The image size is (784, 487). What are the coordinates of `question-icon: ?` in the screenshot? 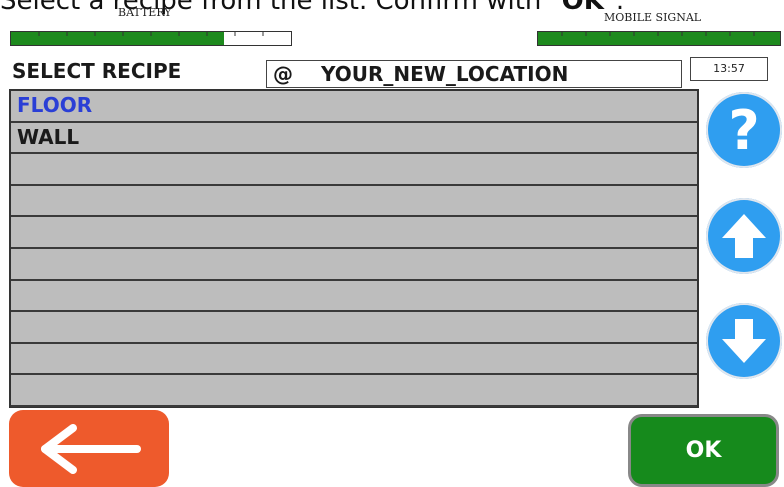 It's located at (744, 130).